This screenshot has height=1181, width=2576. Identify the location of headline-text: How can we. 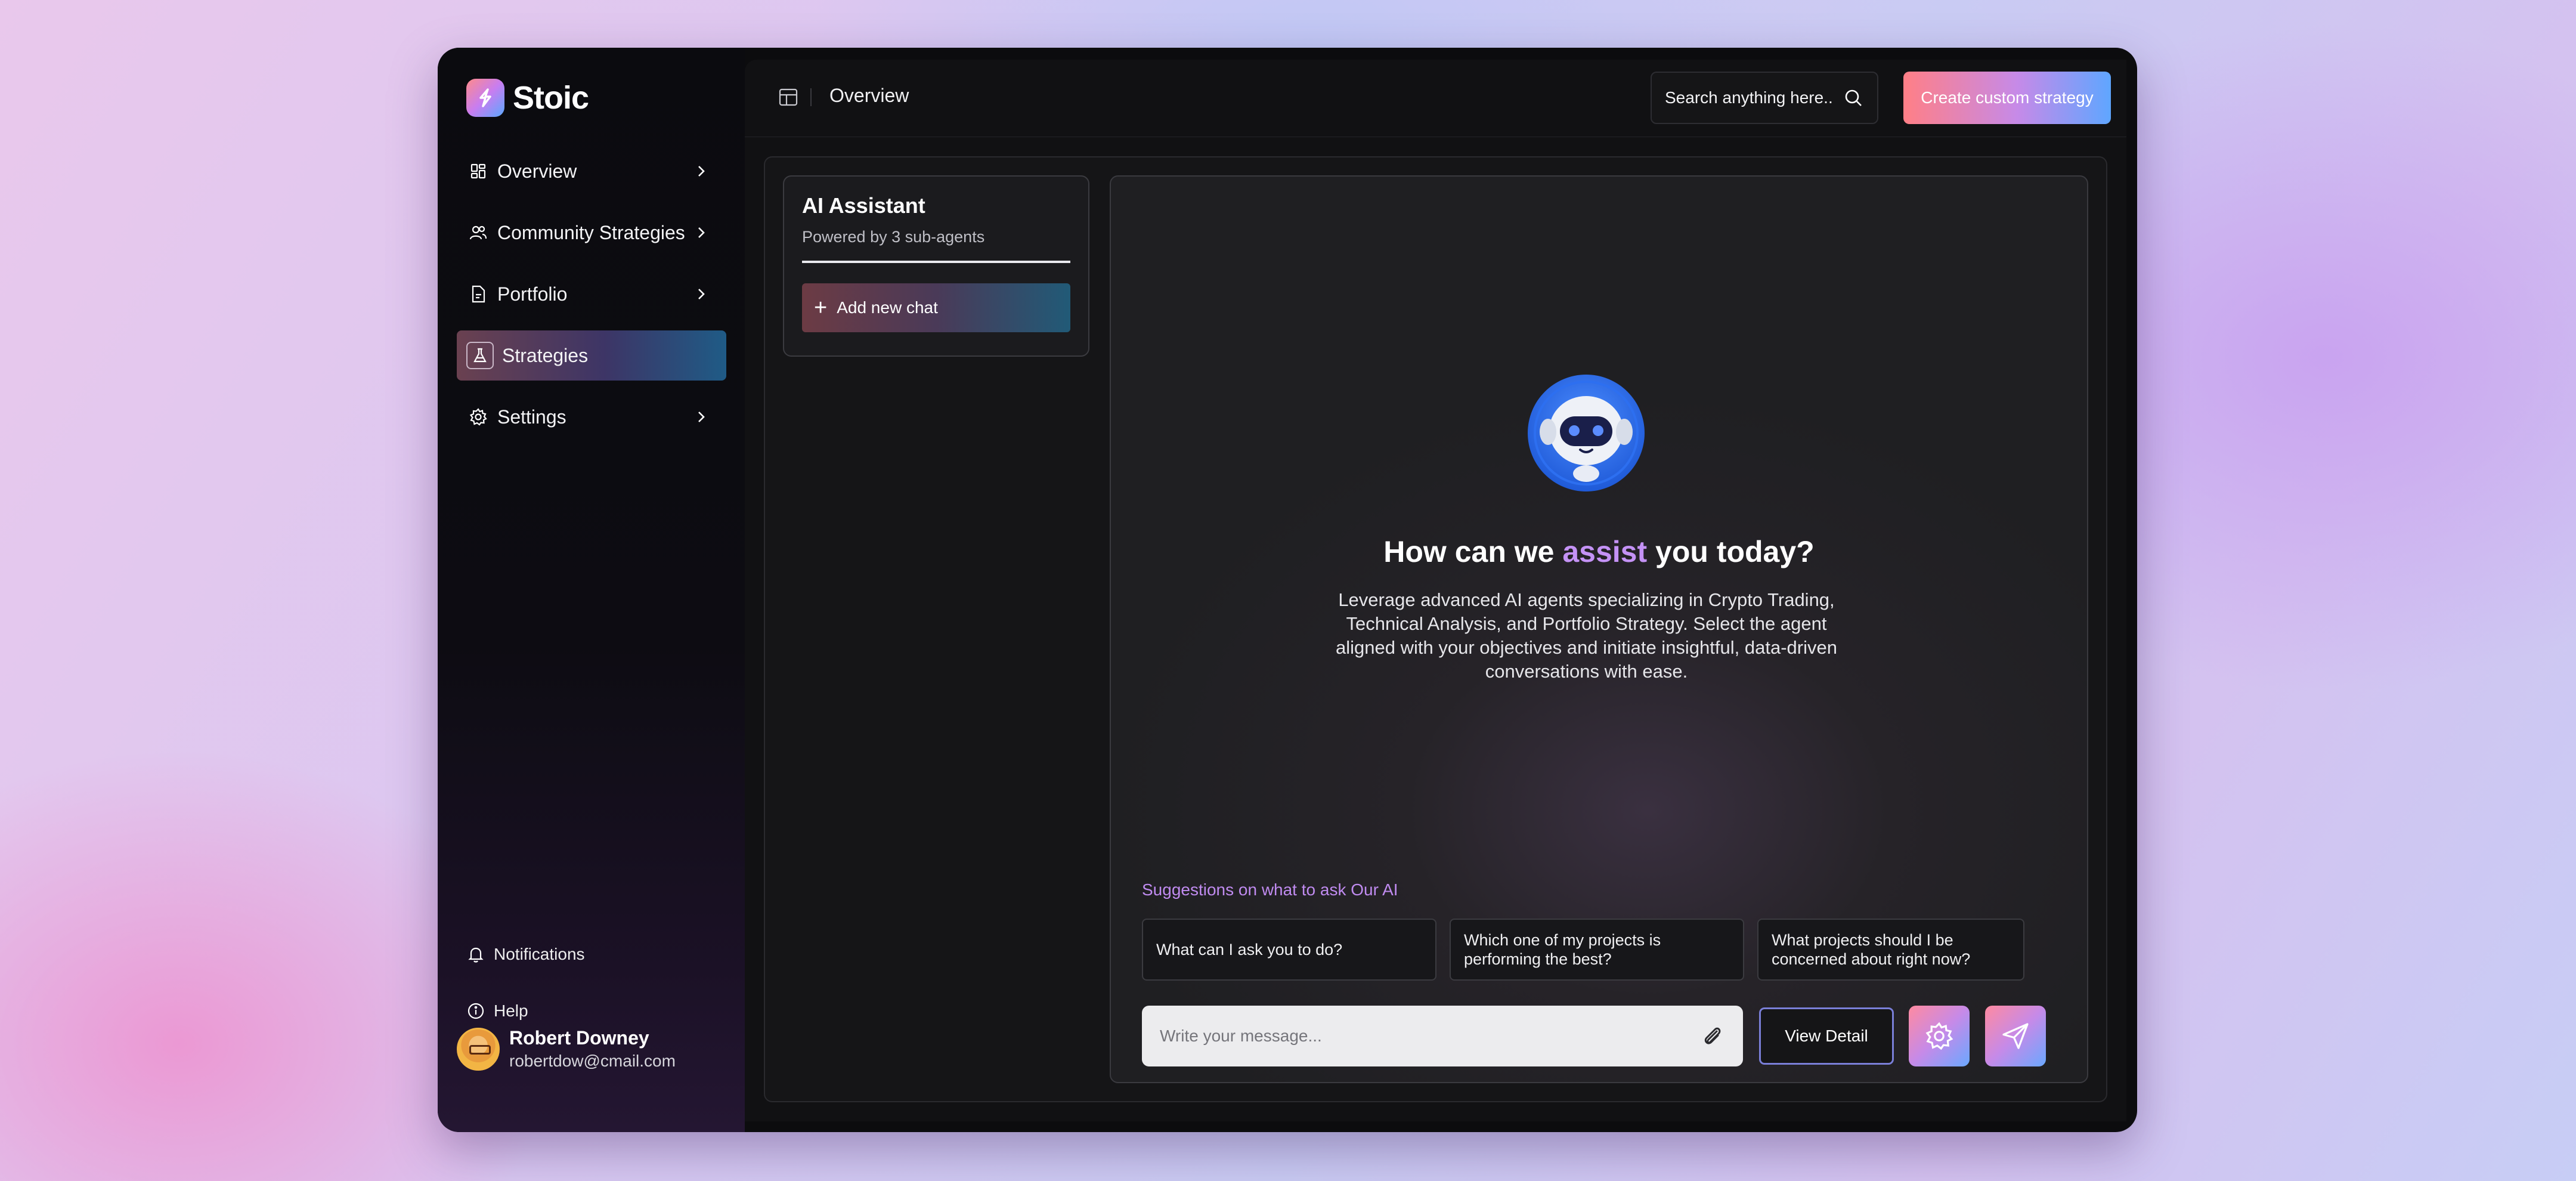
(1473, 551).